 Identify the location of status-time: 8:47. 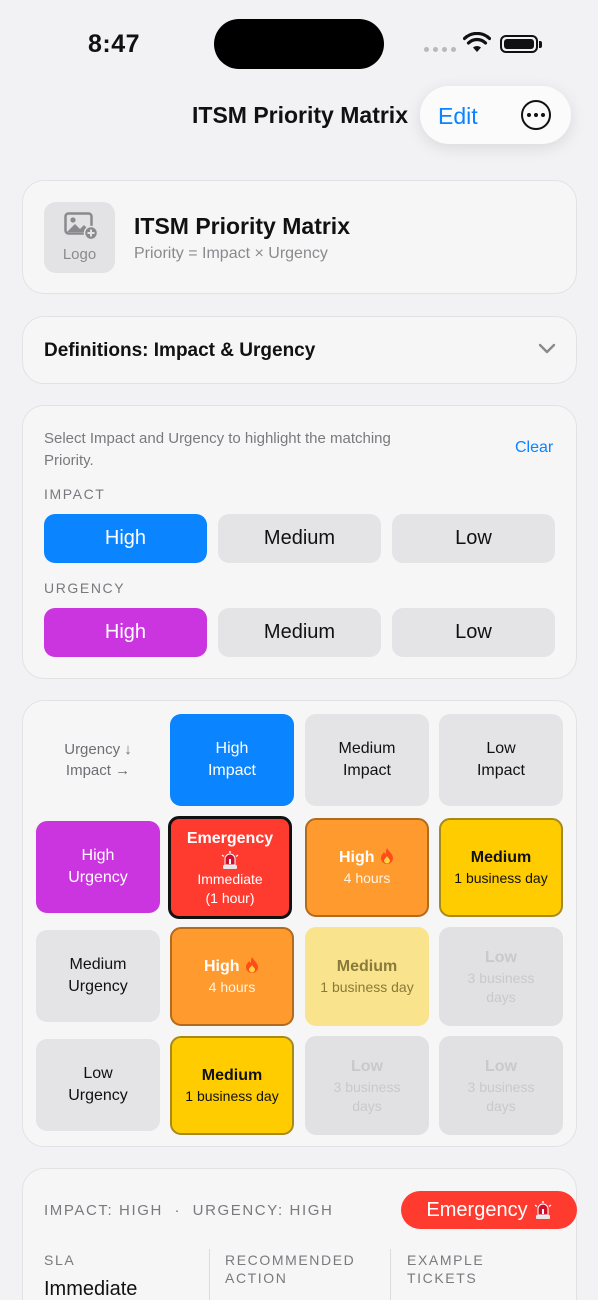
(114, 44).